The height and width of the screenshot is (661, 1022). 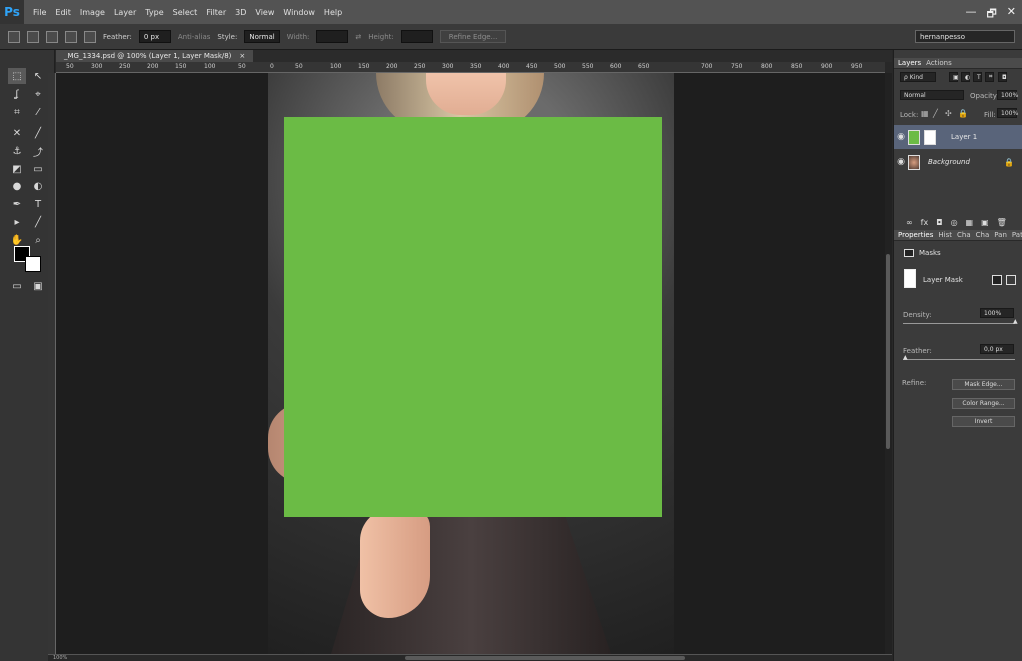 What do you see at coordinates (930, 137) in the screenshot?
I see `layer-mask-thumbnail` at bounding box center [930, 137].